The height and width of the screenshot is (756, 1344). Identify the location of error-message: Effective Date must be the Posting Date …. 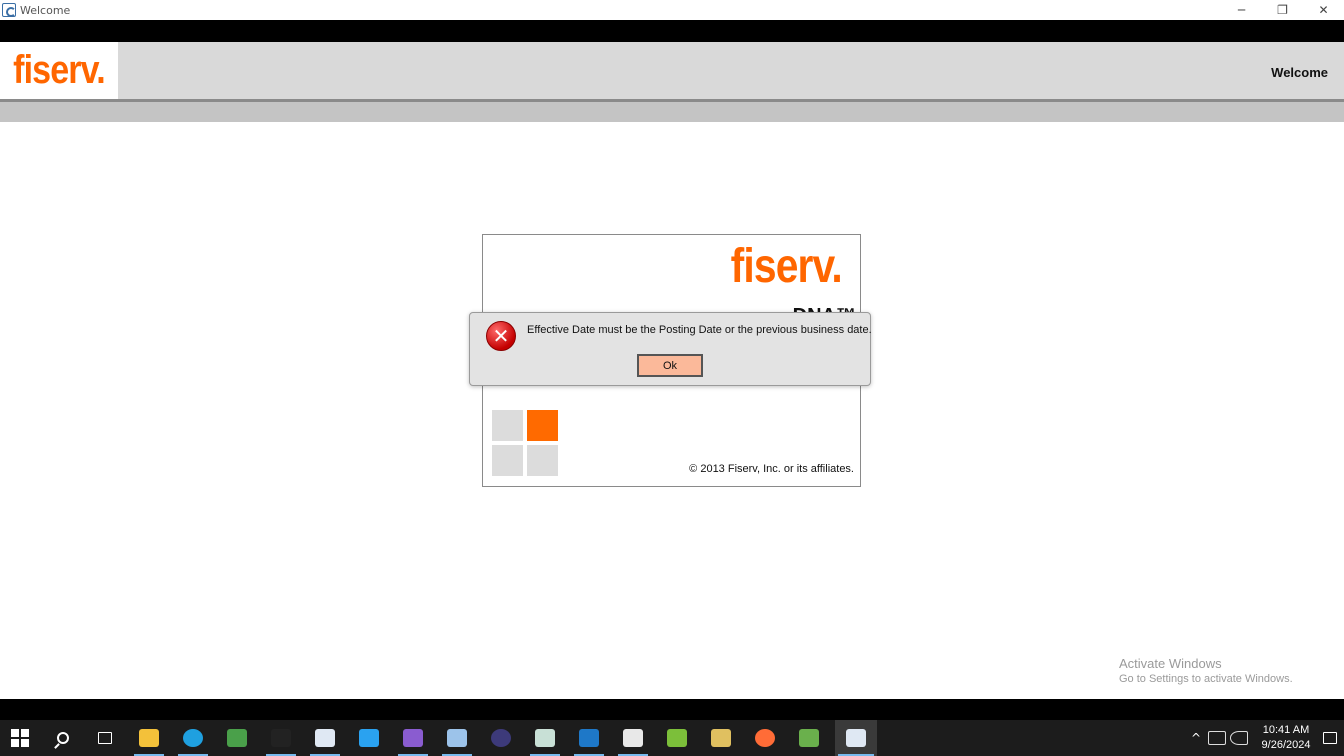
(699, 330).